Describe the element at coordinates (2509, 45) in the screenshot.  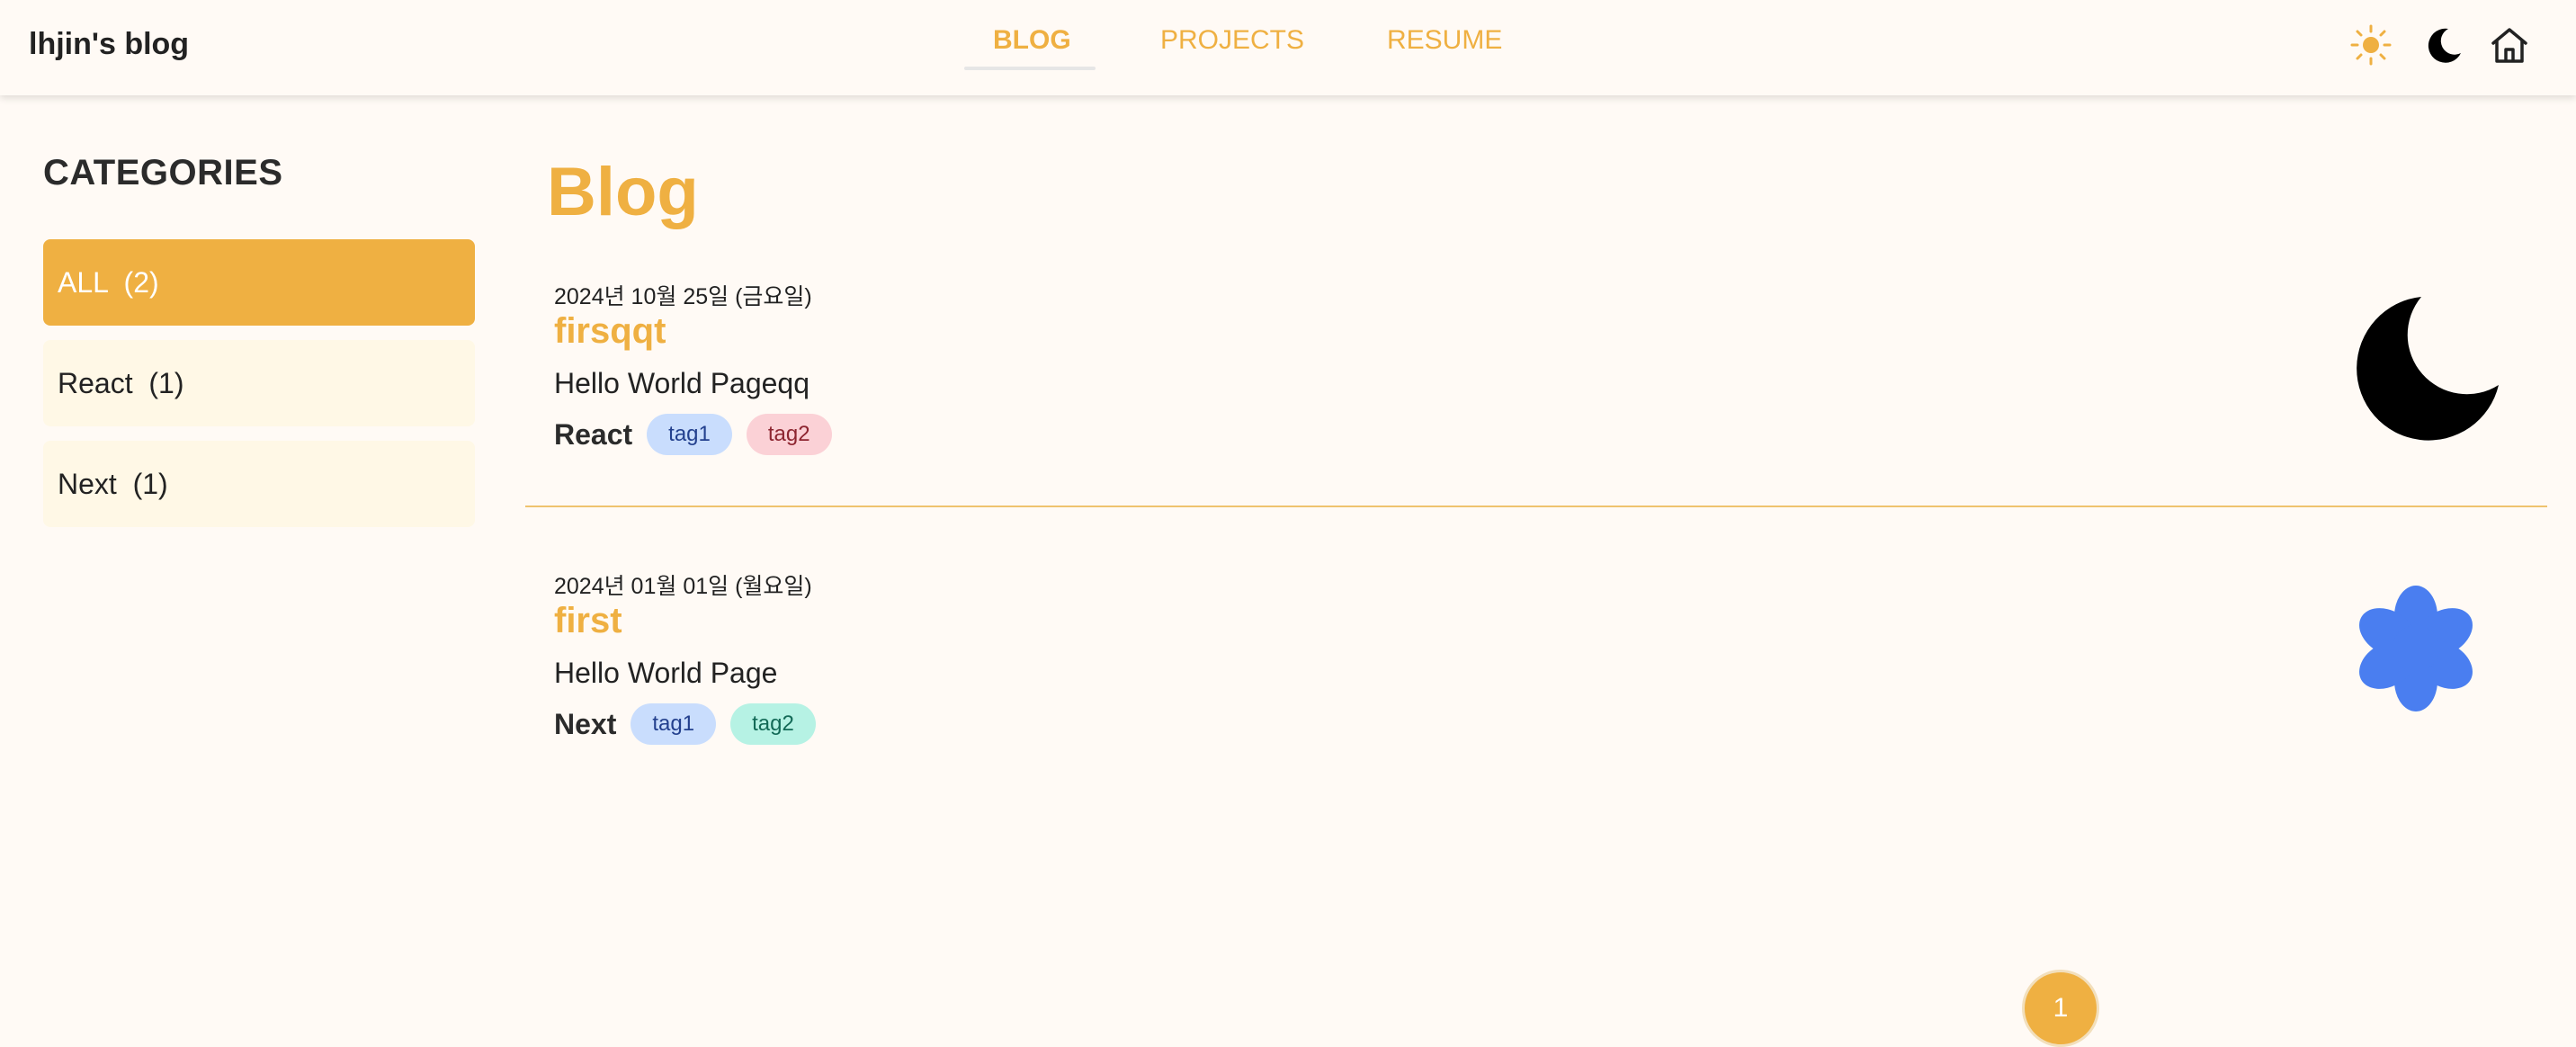
I see `home-icon` at that location.